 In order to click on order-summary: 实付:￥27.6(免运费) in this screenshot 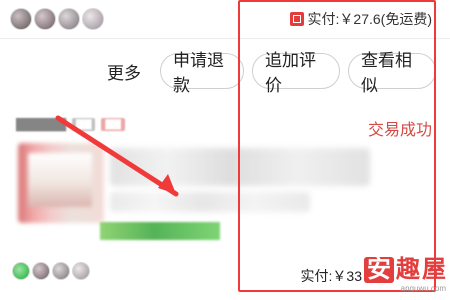, I will do `click(360, 19)`.